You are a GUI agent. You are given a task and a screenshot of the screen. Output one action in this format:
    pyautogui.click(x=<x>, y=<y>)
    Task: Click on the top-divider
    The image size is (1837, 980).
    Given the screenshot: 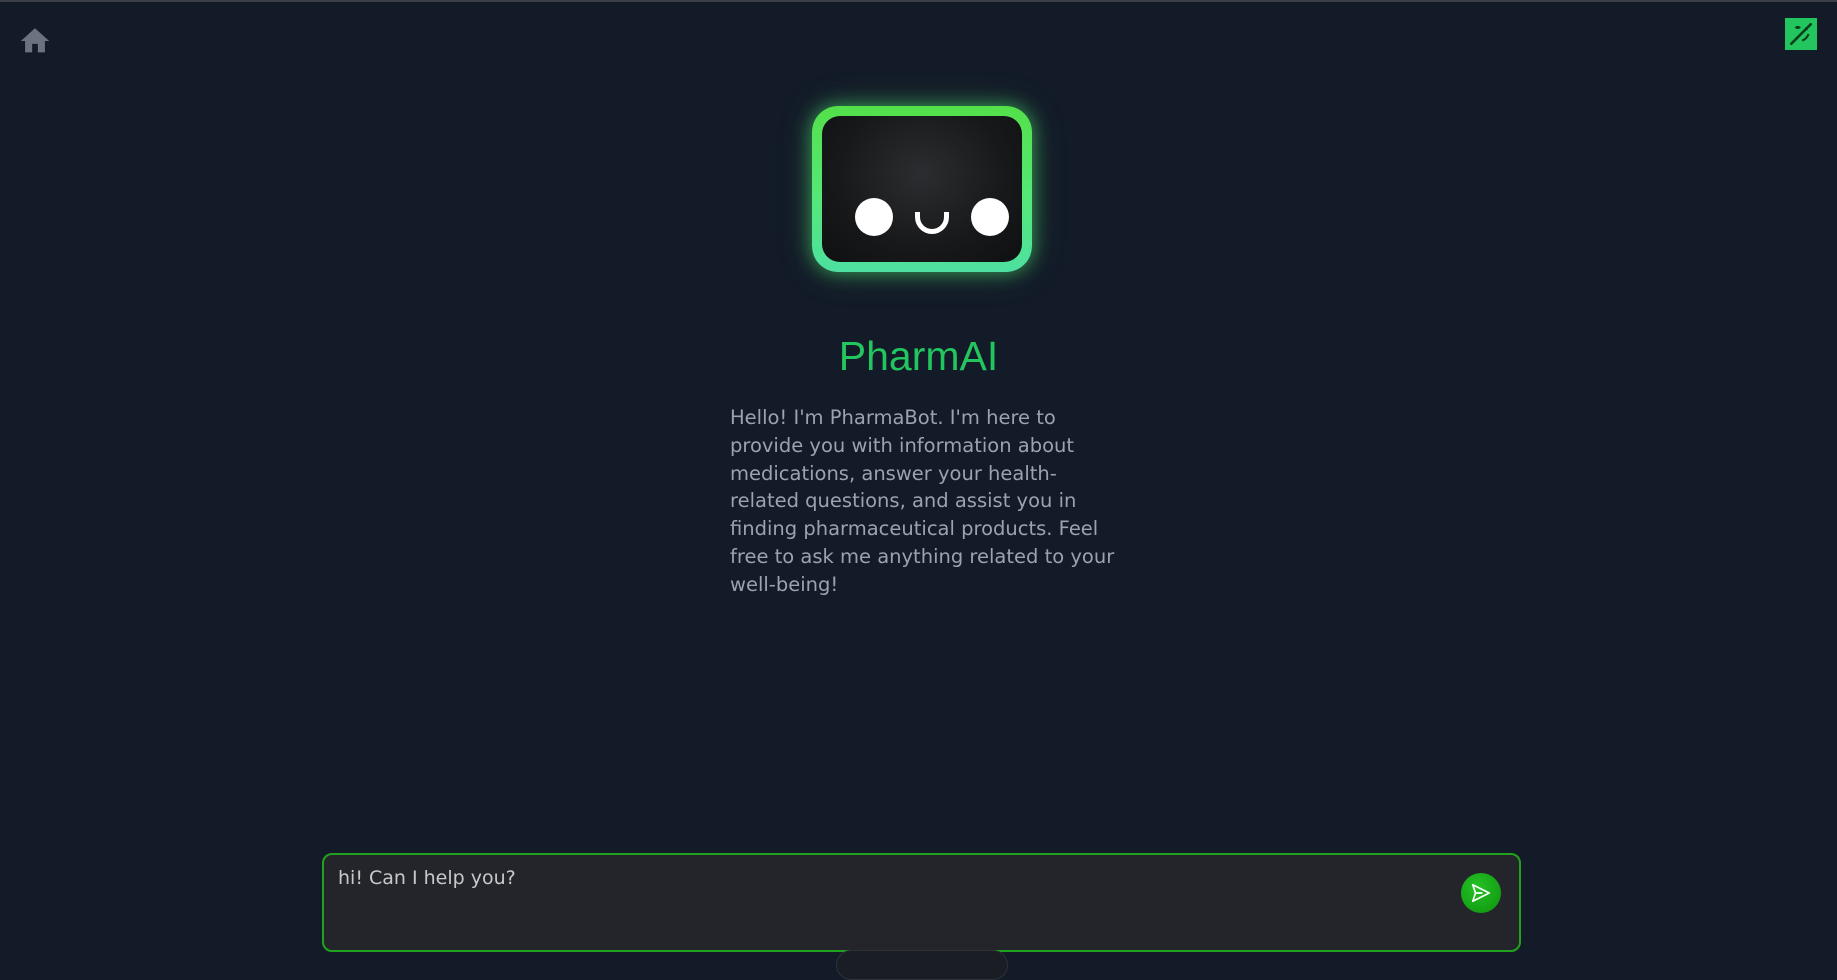 What is the action you would take?
    pyautogui.click(x=918, y=1)
    